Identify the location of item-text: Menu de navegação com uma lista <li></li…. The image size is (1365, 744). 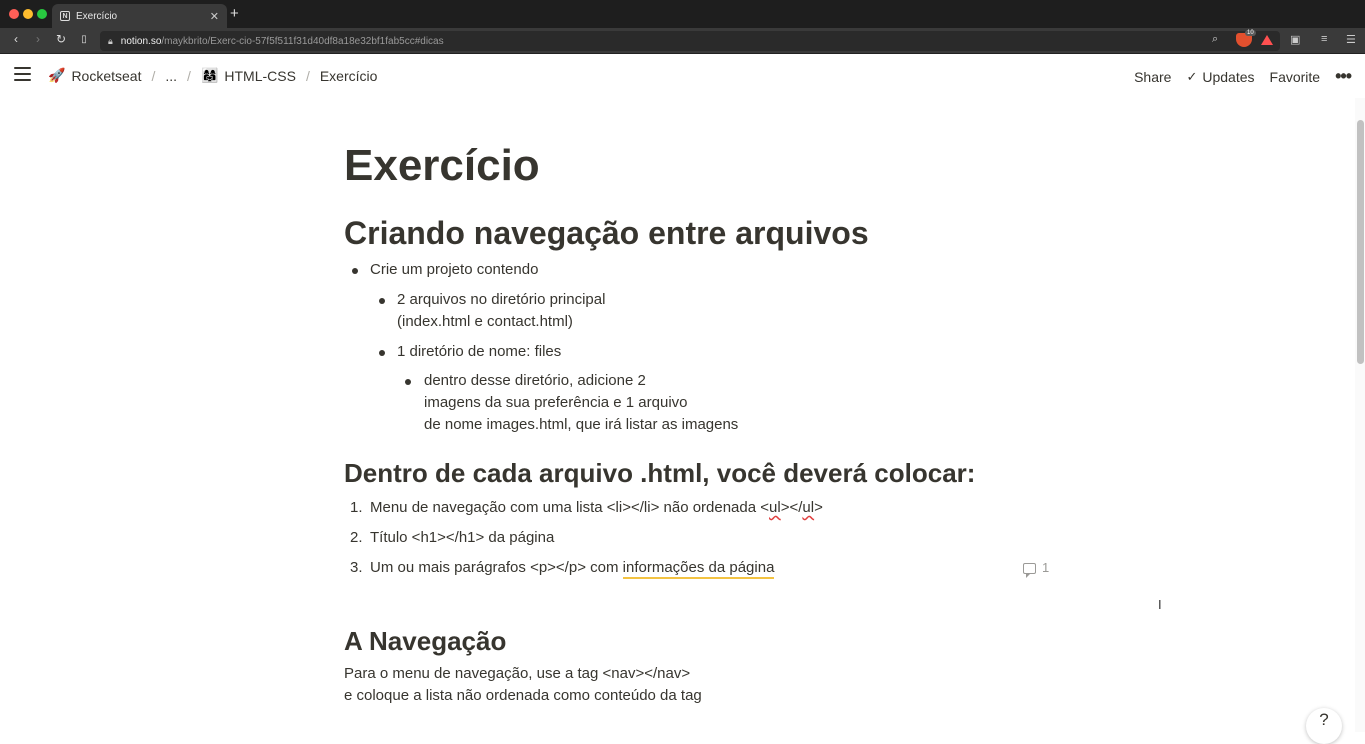
(570, 507).